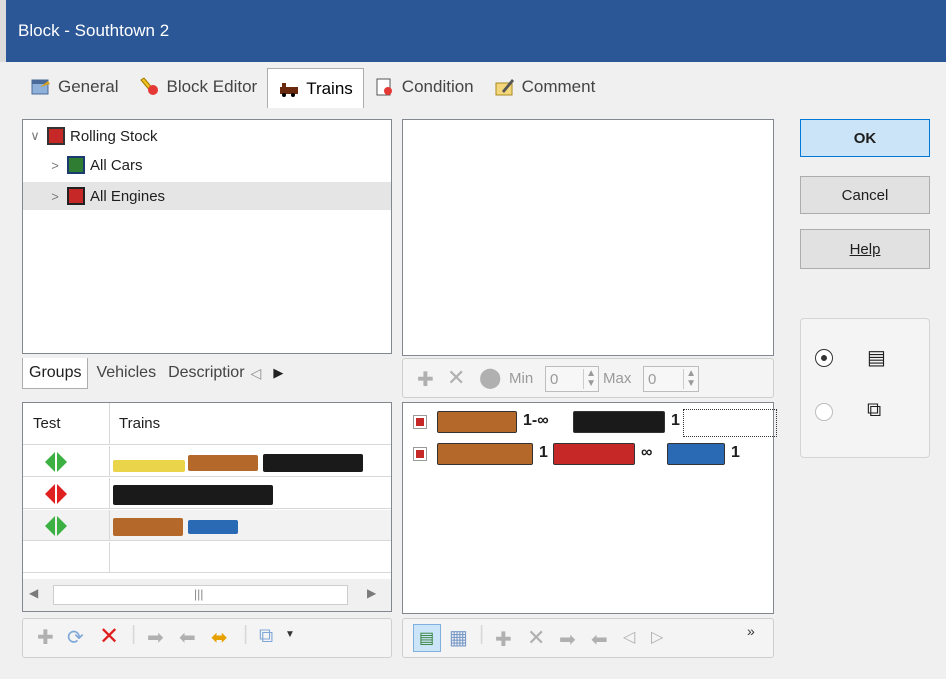 This screenshot has width=946, height=679. Describe the element at coordinates (256, 373) in the screenshot. I see `tab-scroll-left-icon: ◁` at that location.